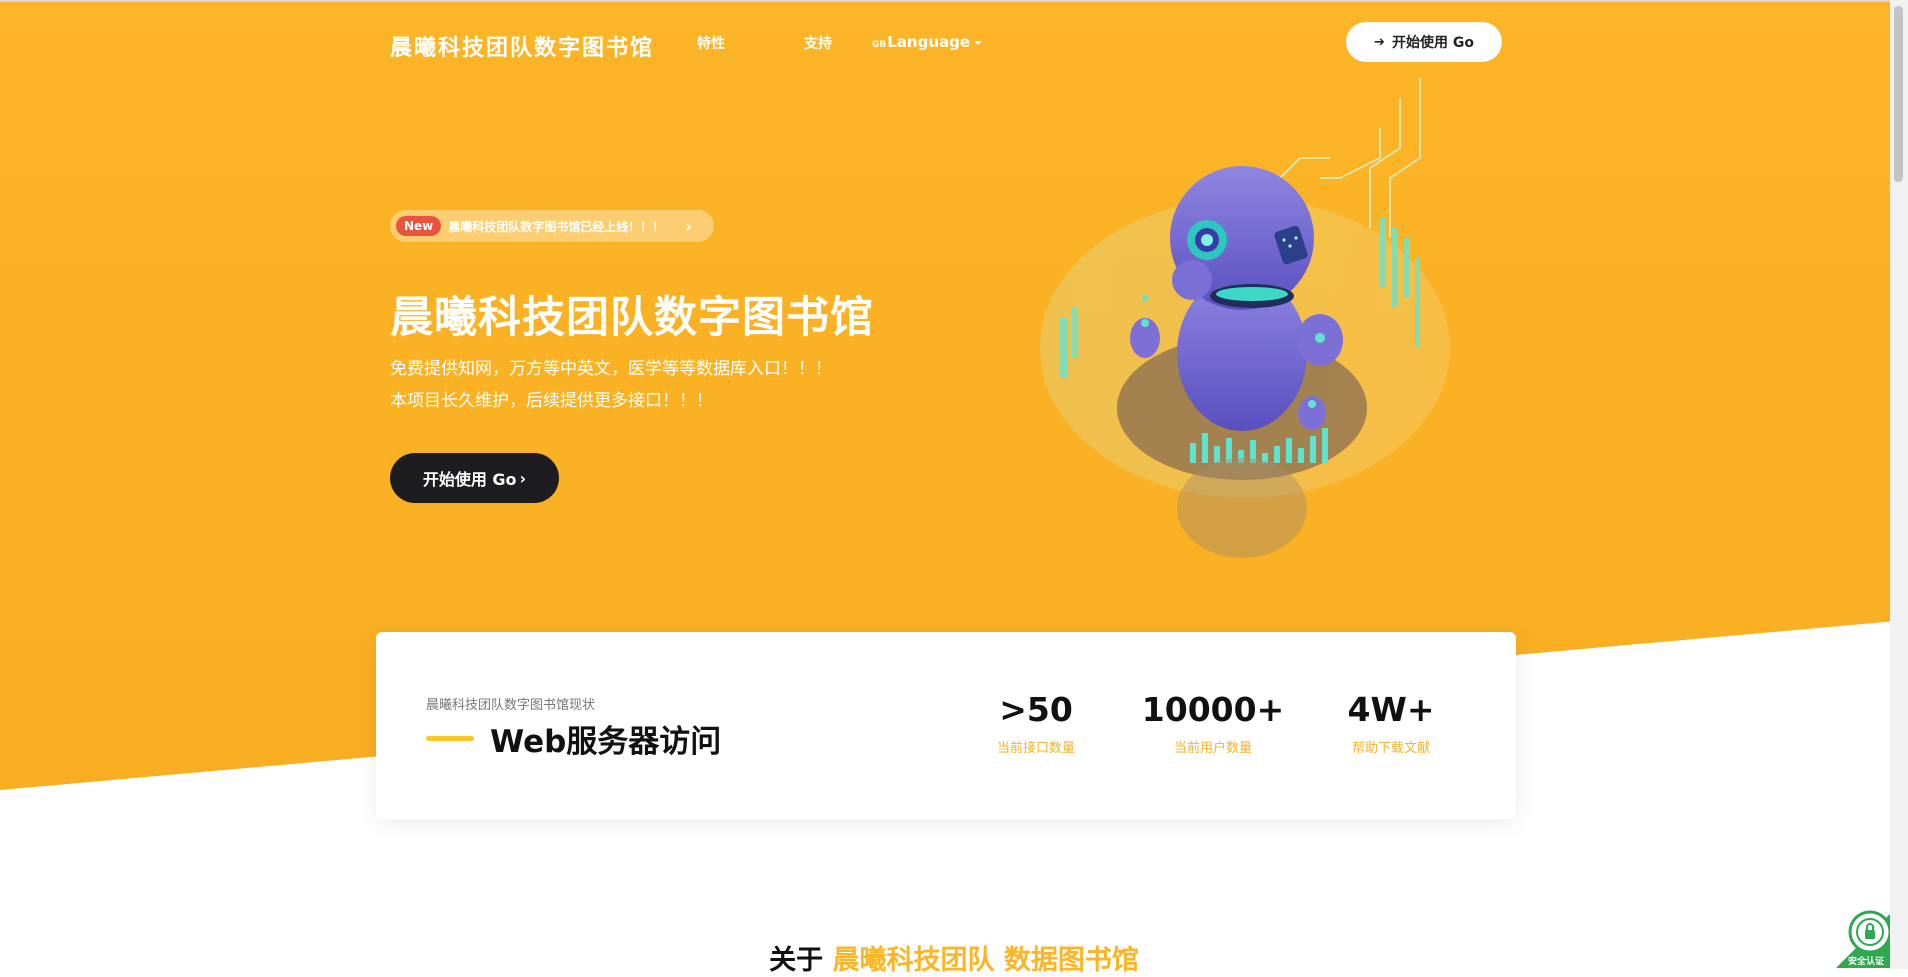 The height and width of the screenshot is (977, 1908). What do you see at coordinates (1245, 318) in the screenshot?
I see `robot-illustration` at bounding box center [1245, 318].